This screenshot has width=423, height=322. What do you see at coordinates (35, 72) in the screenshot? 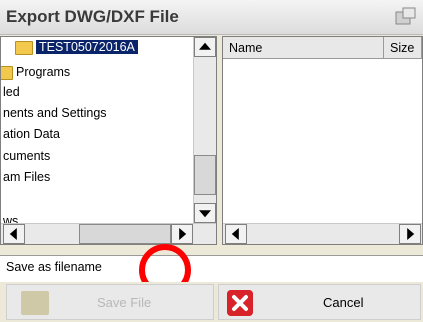
I see `tree-item: Programs` at bounding box center [35, 72].